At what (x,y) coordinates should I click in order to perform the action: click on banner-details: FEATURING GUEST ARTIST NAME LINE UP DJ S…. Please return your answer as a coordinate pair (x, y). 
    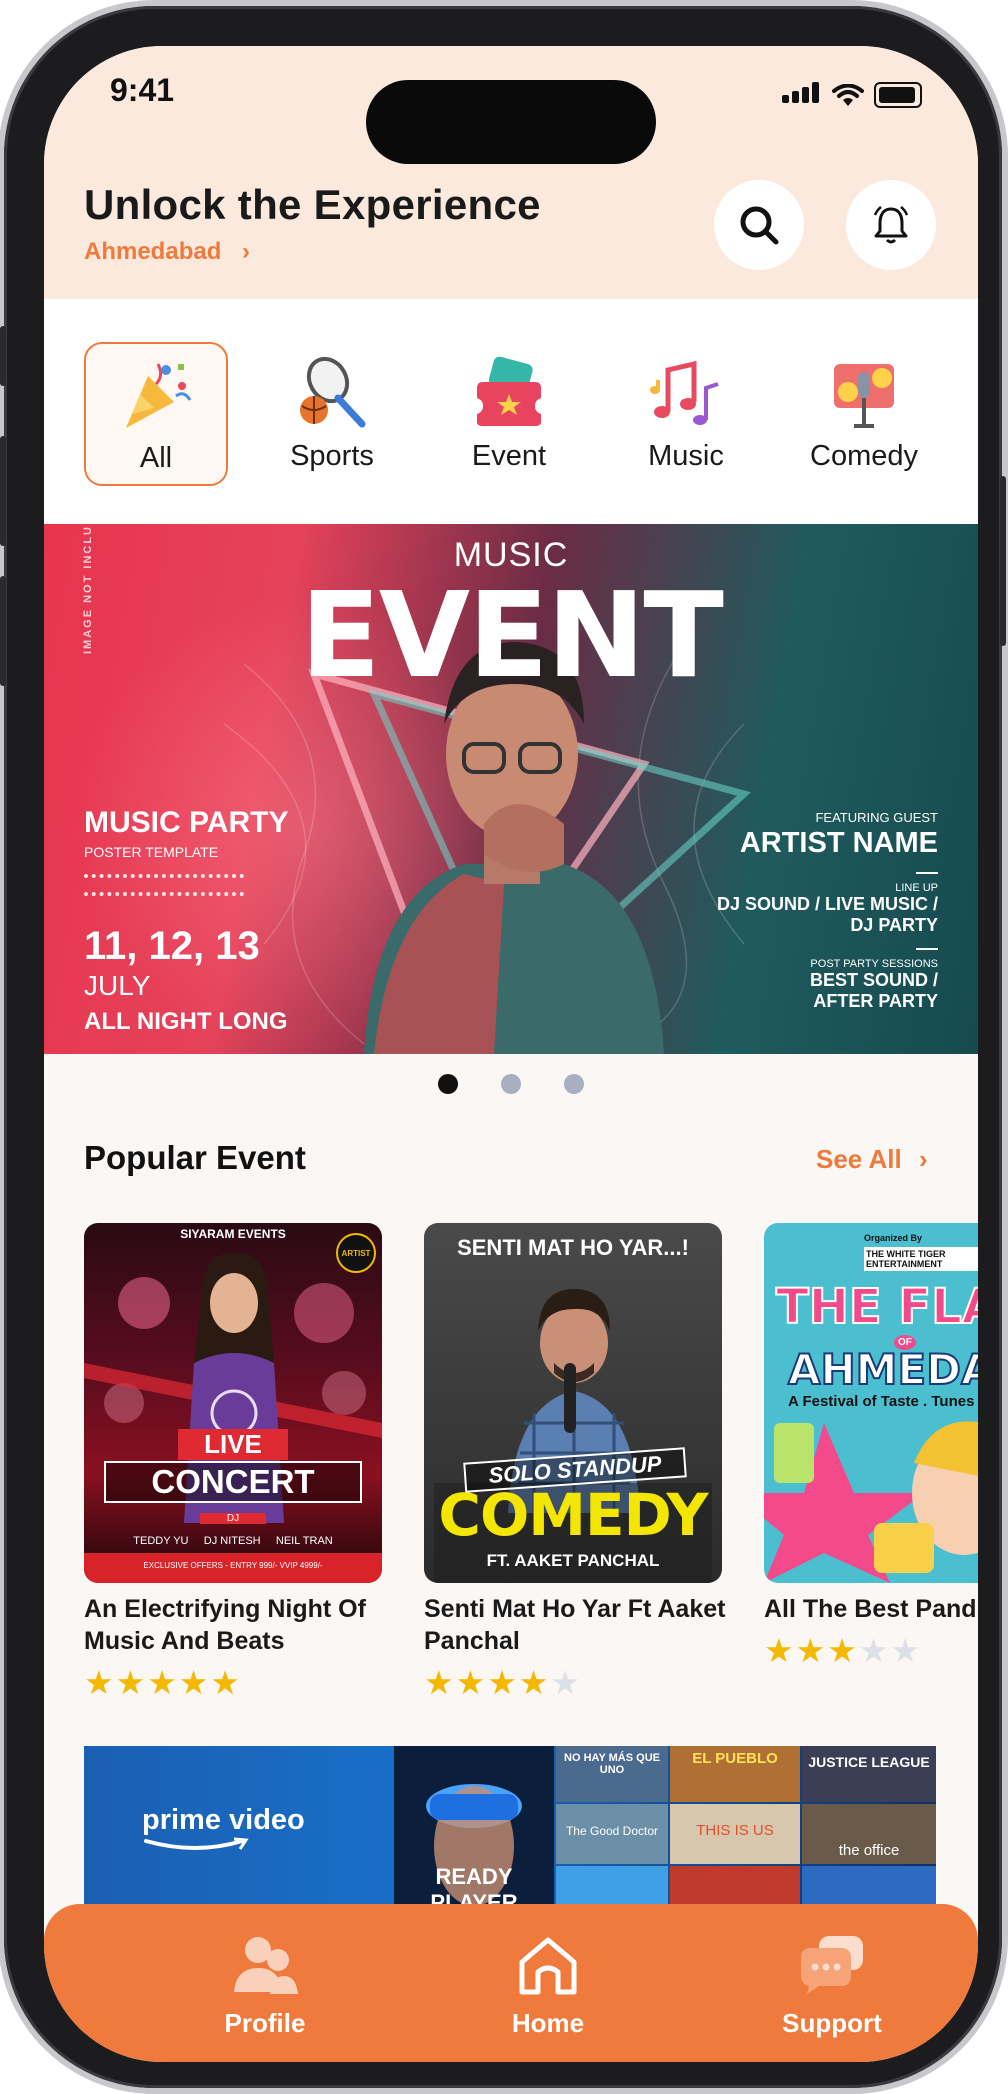
    Looking at the image, I should click on (827, 911).